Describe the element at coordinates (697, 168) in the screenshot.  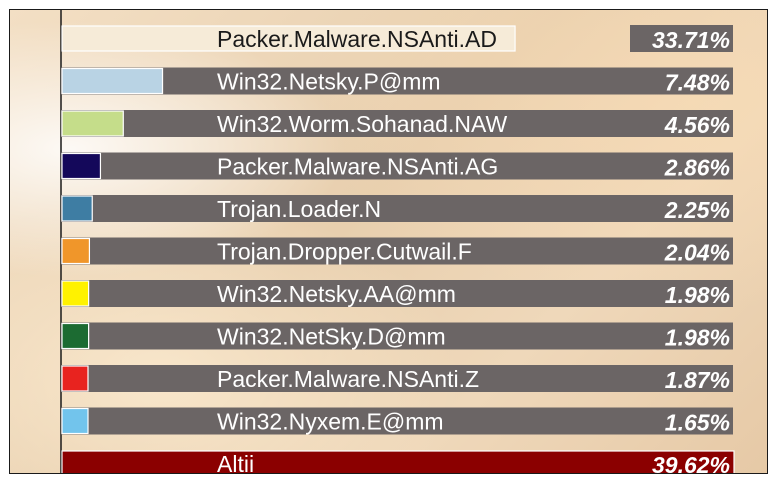
I see `data-label: 2.86%` at that location.